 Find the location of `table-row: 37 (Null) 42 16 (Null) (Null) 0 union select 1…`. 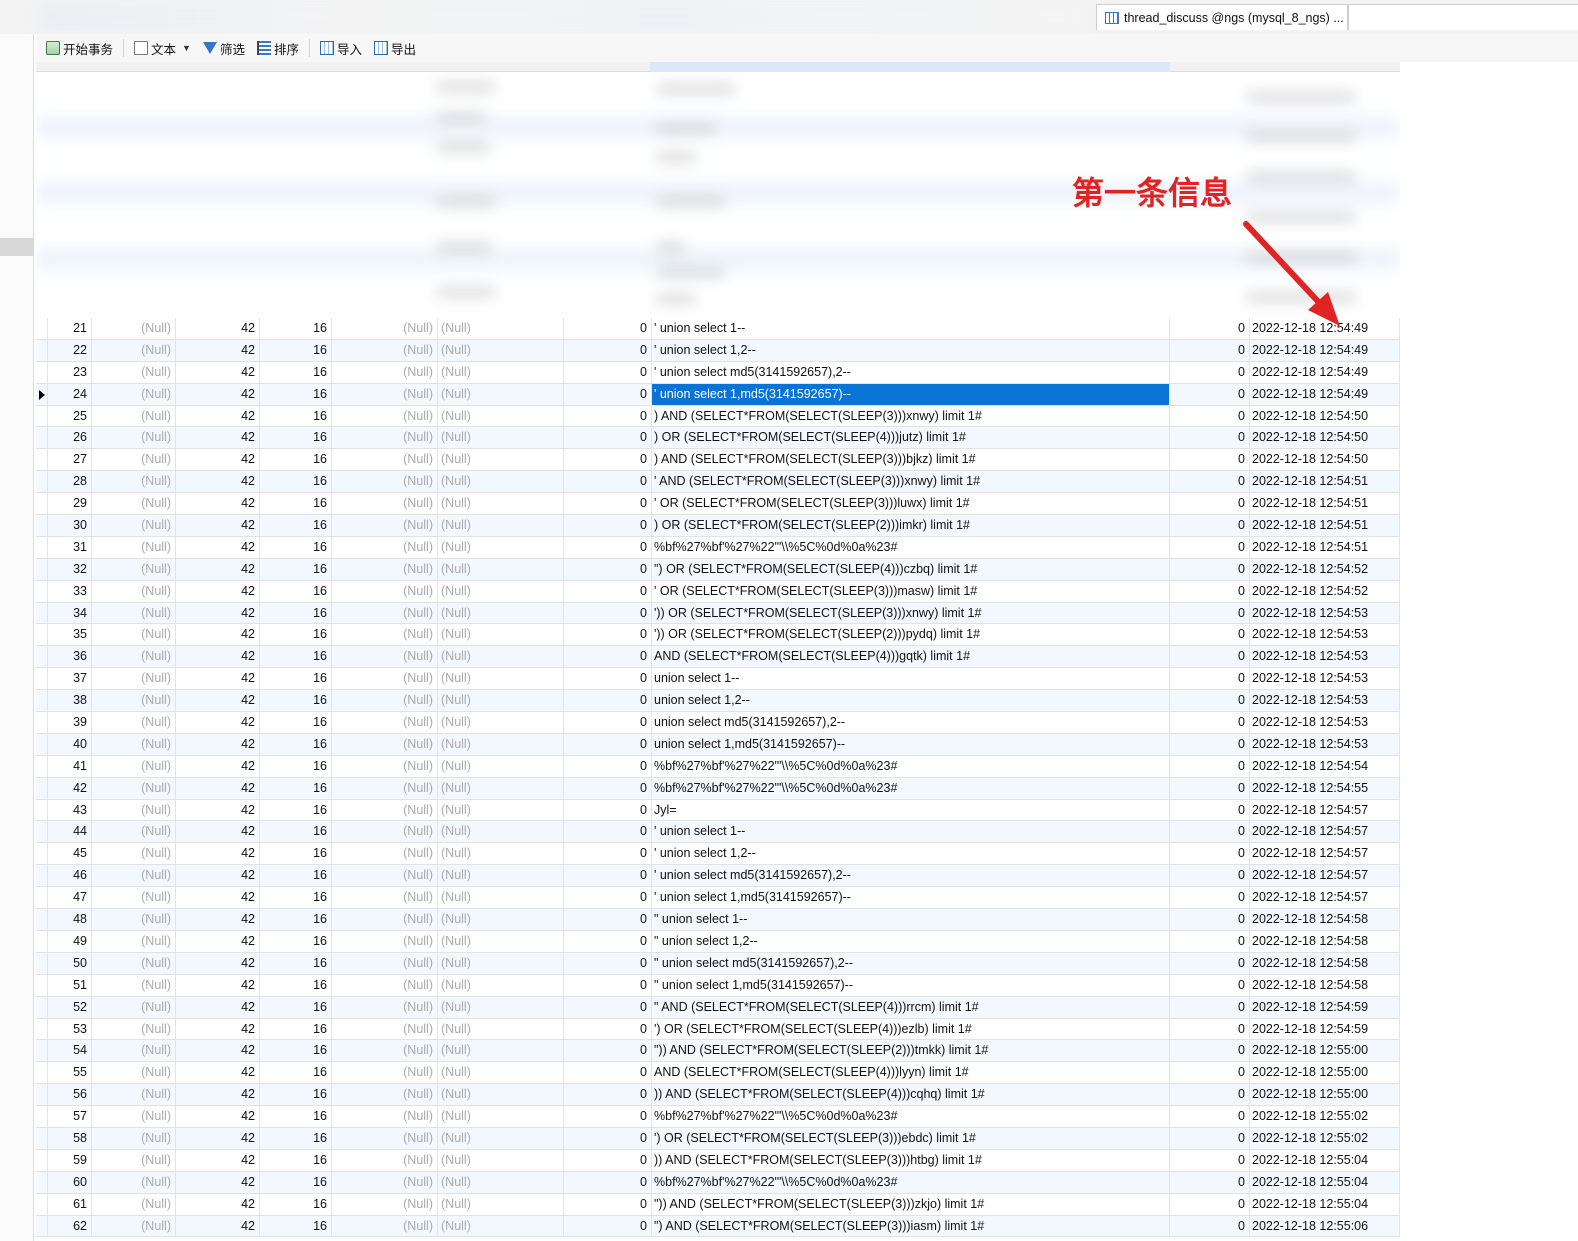

table-row: 37 (Null) 42 16 (Null) (Null) 0 union select 1… is located at coordinates (718, 679).